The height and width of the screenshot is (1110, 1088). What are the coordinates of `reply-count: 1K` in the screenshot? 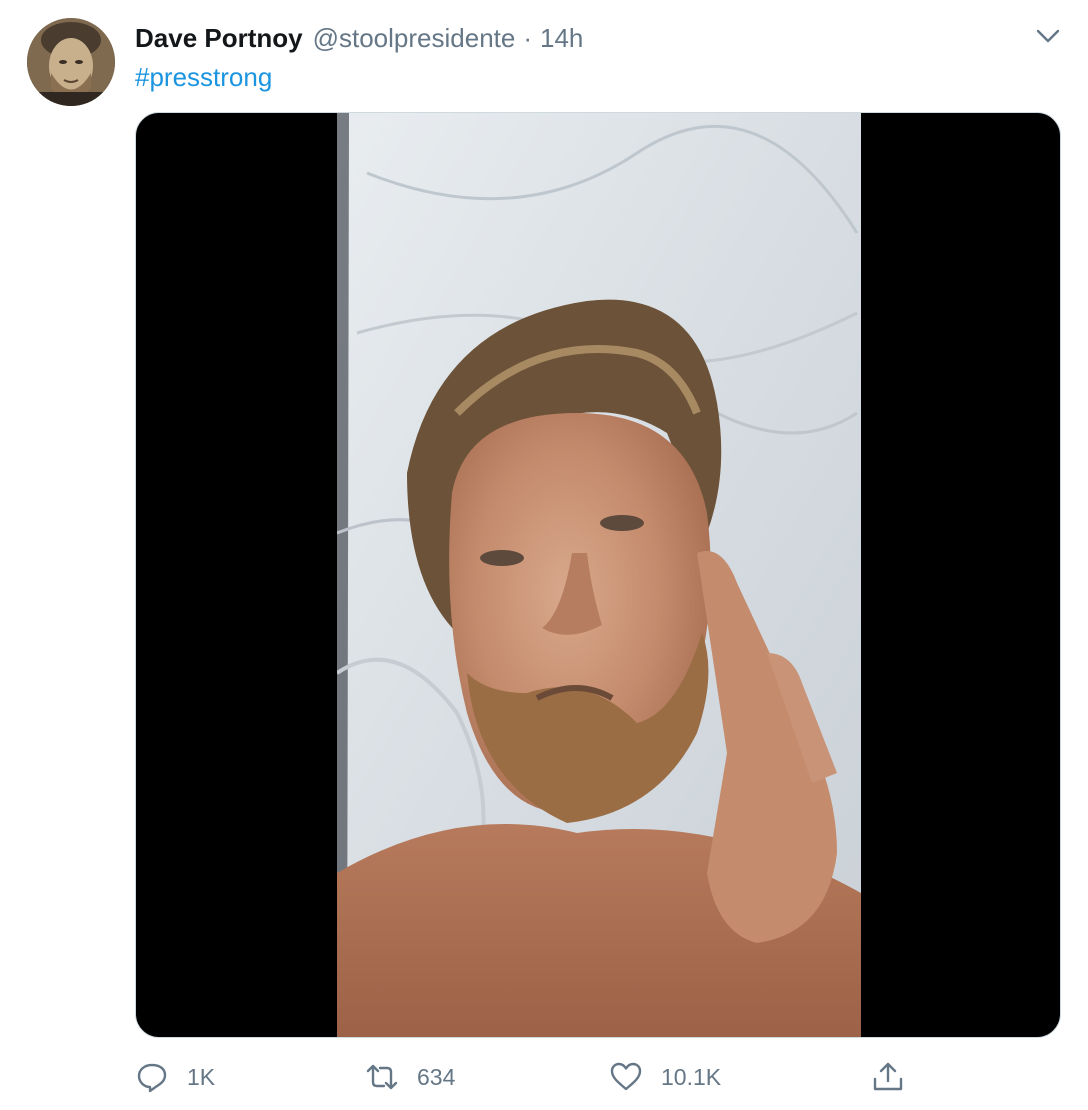 It's located at (201, 1076).